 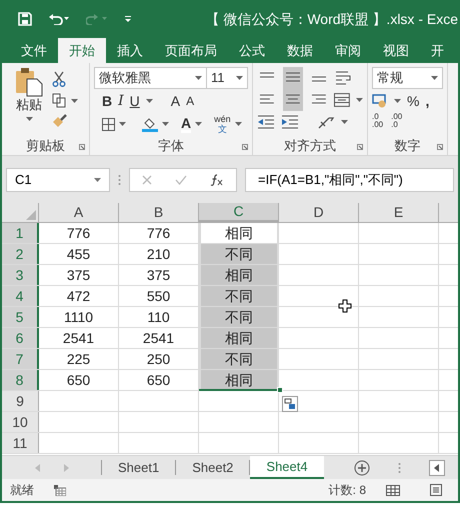 What do you see at coordinates (191, 50) in the screenshot?
I see `ribbon-tab: 页面布局` at bounding box center [191, 50].